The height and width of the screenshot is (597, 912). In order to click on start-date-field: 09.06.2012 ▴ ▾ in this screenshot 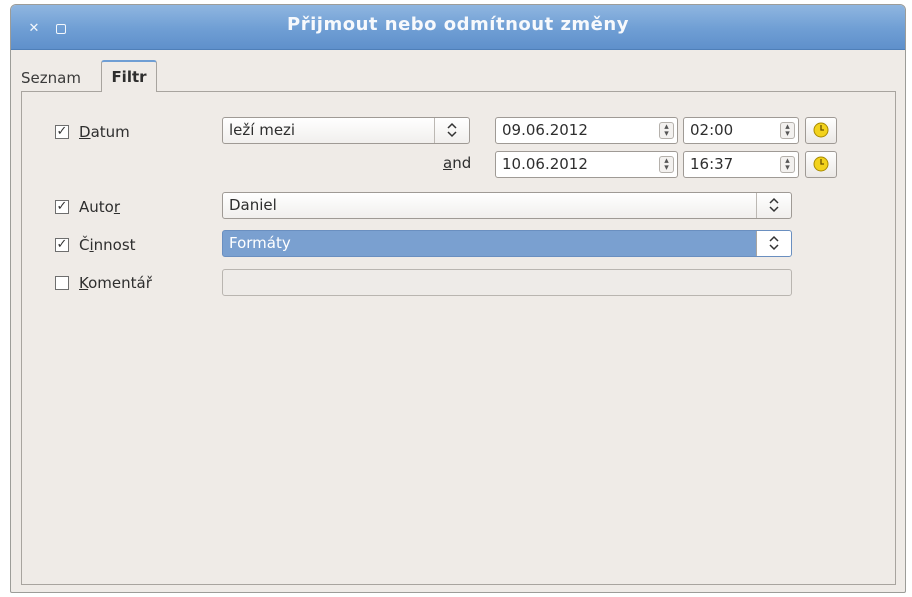, I will do `click(586, 130)`.